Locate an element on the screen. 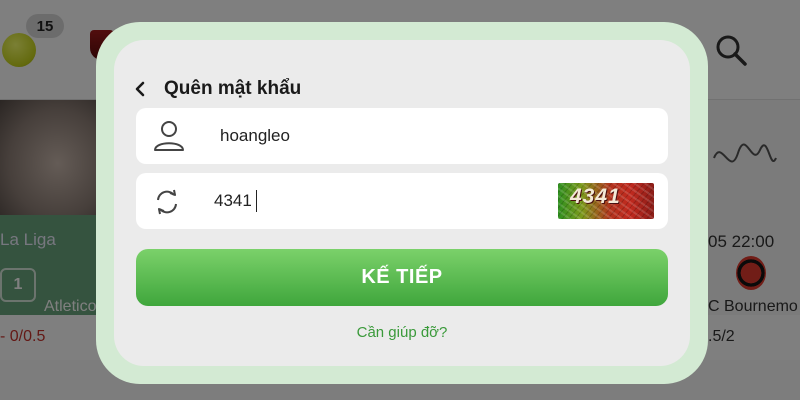 This screenshot has width=800, height=400. captcha-image-text: 4341 is located at coordinates (595, 196).